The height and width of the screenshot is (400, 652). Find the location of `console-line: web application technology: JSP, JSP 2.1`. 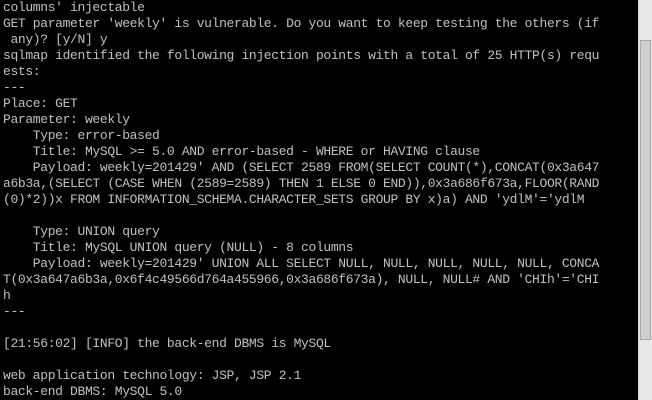

console-line: web application technology: JSP, JSP 2.1 is located at coordinates (152, 375).